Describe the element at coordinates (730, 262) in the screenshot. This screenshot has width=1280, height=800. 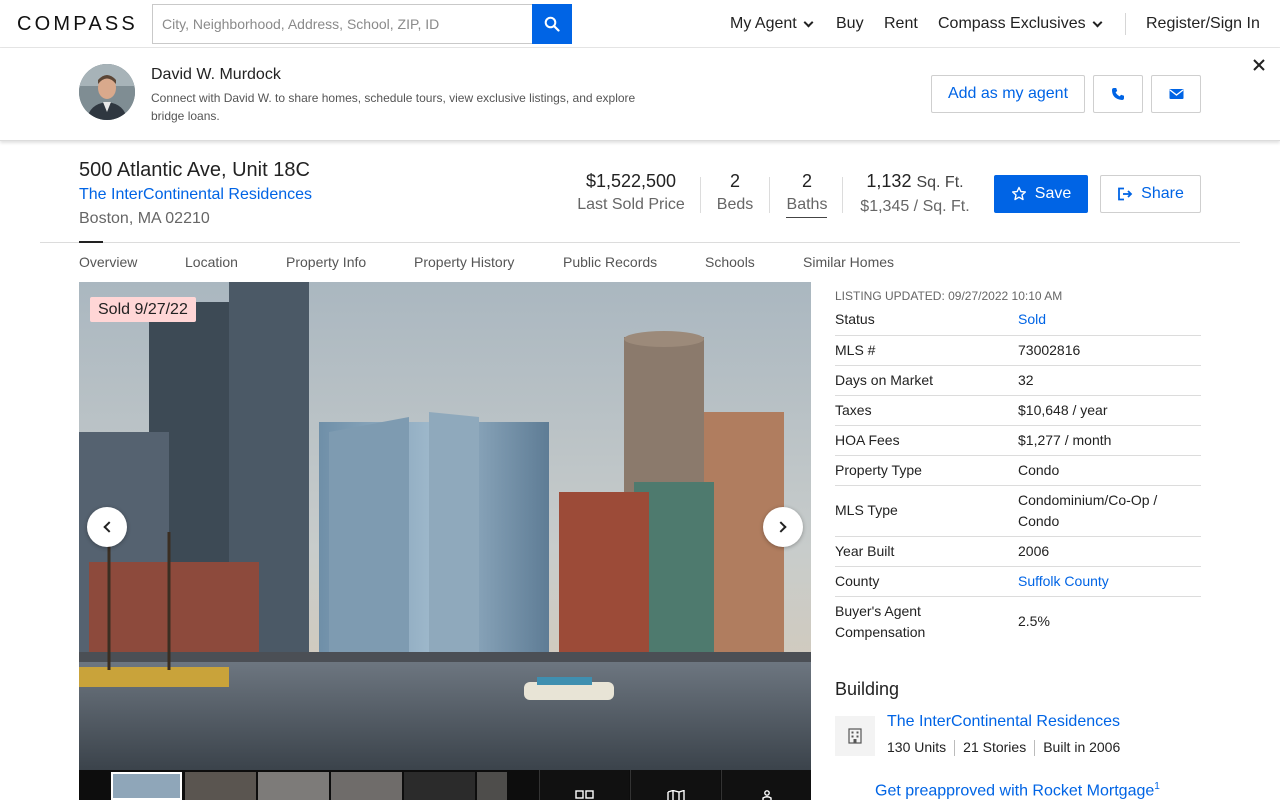
I see `tab-schools: Schools` at that location.